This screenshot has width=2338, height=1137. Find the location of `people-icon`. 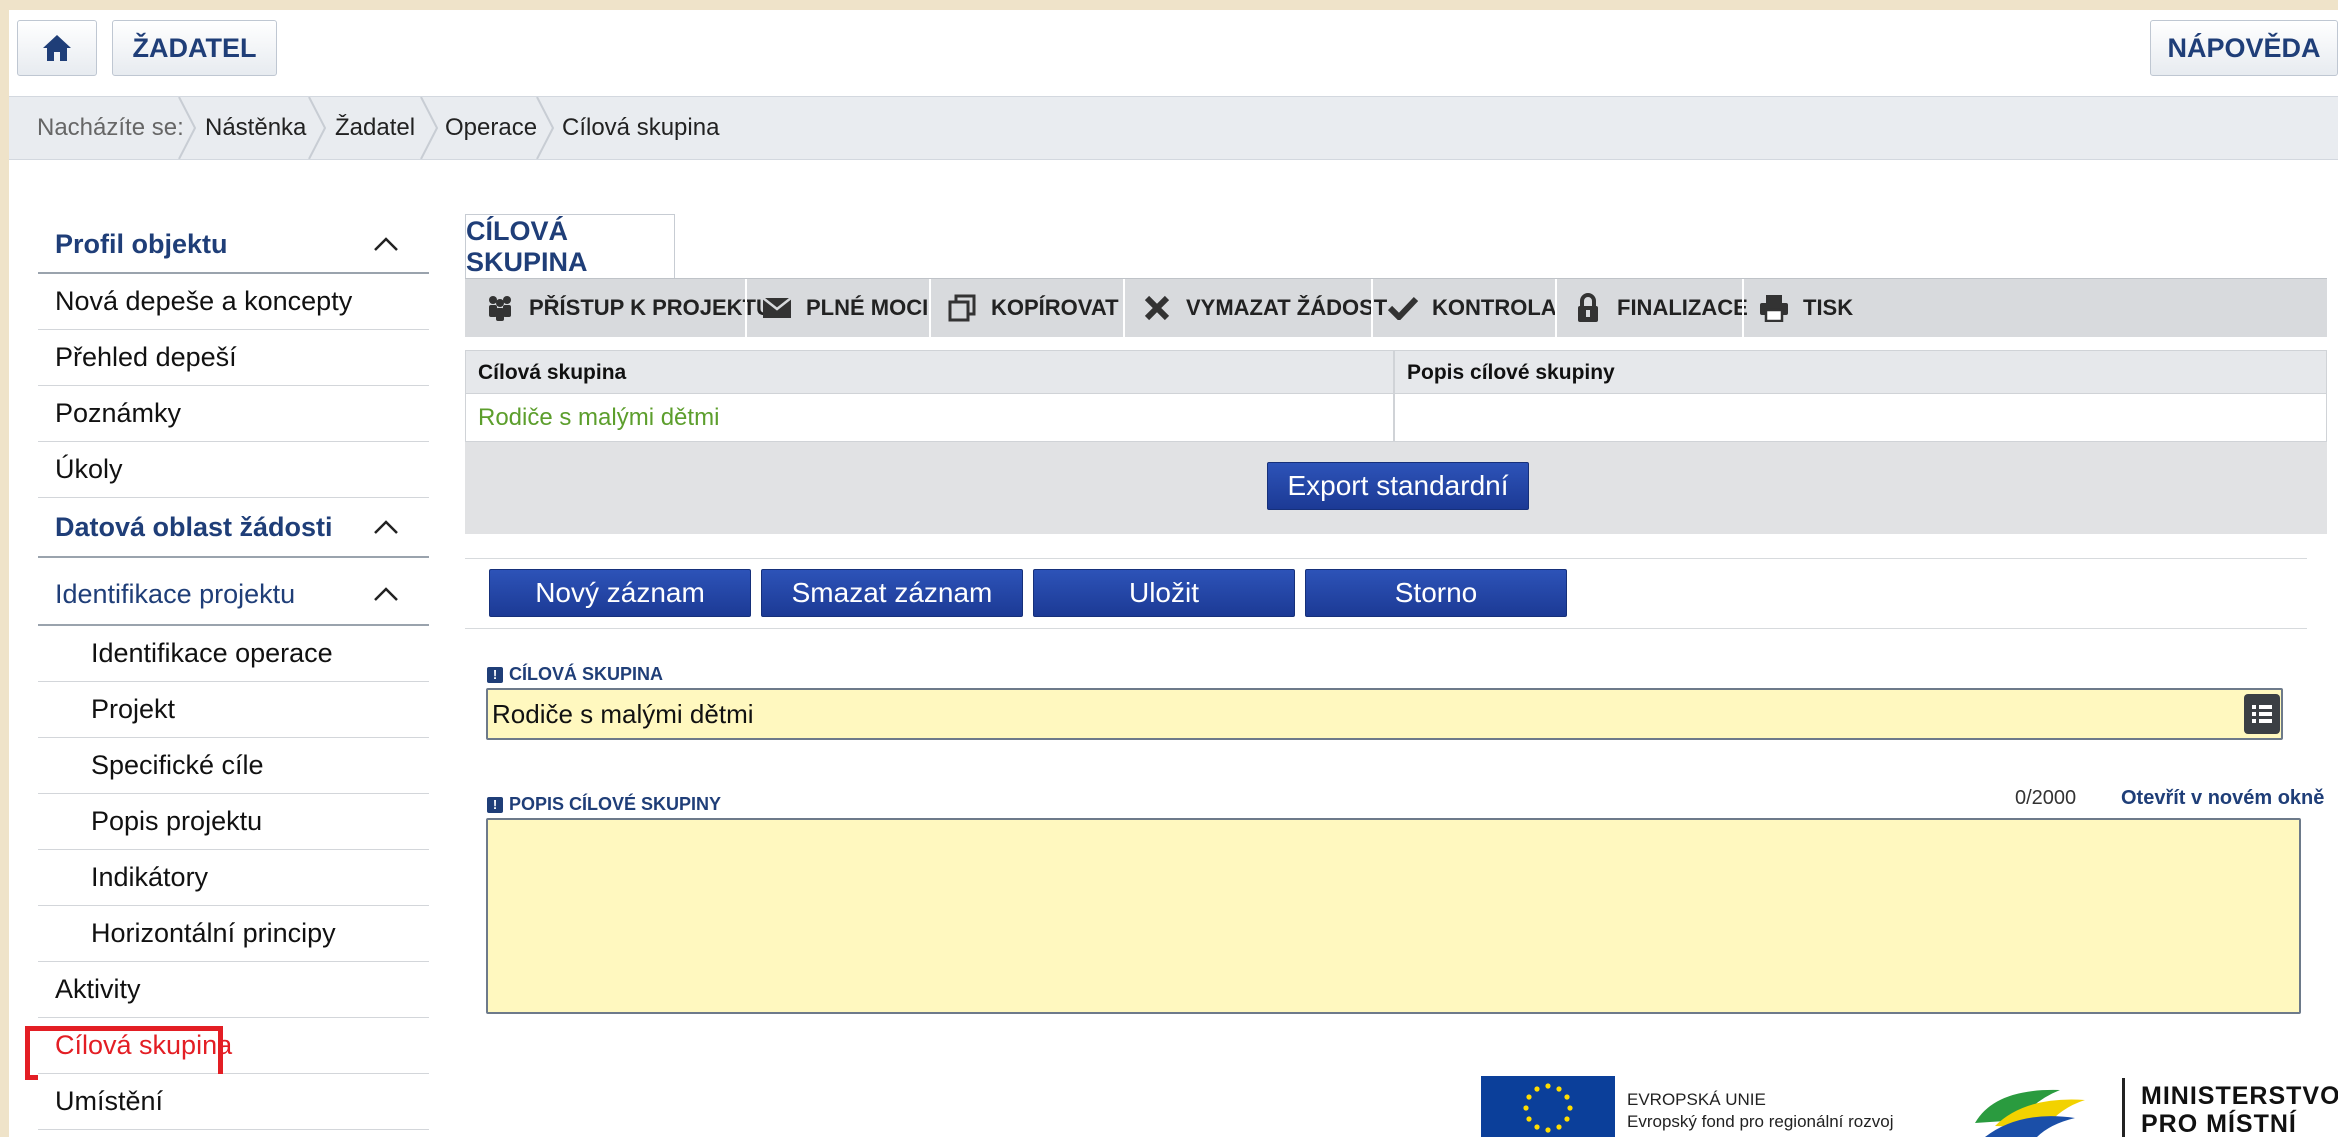

people-icon is located at coordinates (500, 308).